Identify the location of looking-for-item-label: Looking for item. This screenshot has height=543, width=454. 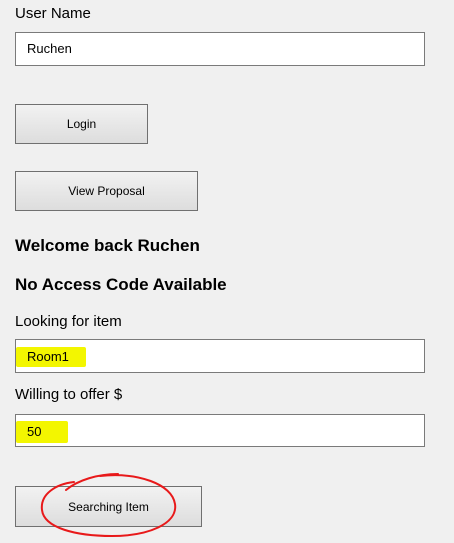
(68, 321).